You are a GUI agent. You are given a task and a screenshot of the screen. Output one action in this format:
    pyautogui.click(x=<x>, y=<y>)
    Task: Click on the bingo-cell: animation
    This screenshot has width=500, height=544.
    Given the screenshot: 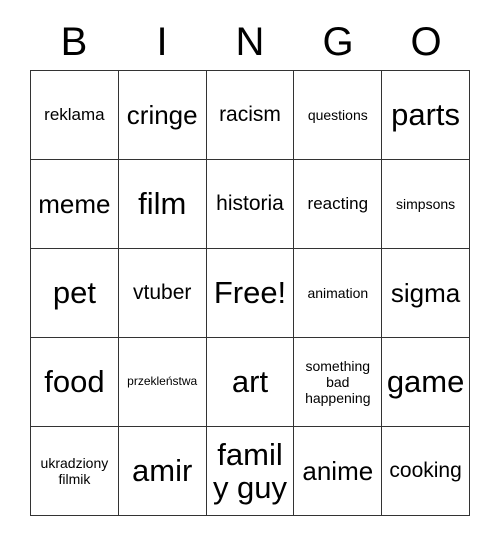 What is the action you would take?
    pyautogui.click(x=338, y=293)
    